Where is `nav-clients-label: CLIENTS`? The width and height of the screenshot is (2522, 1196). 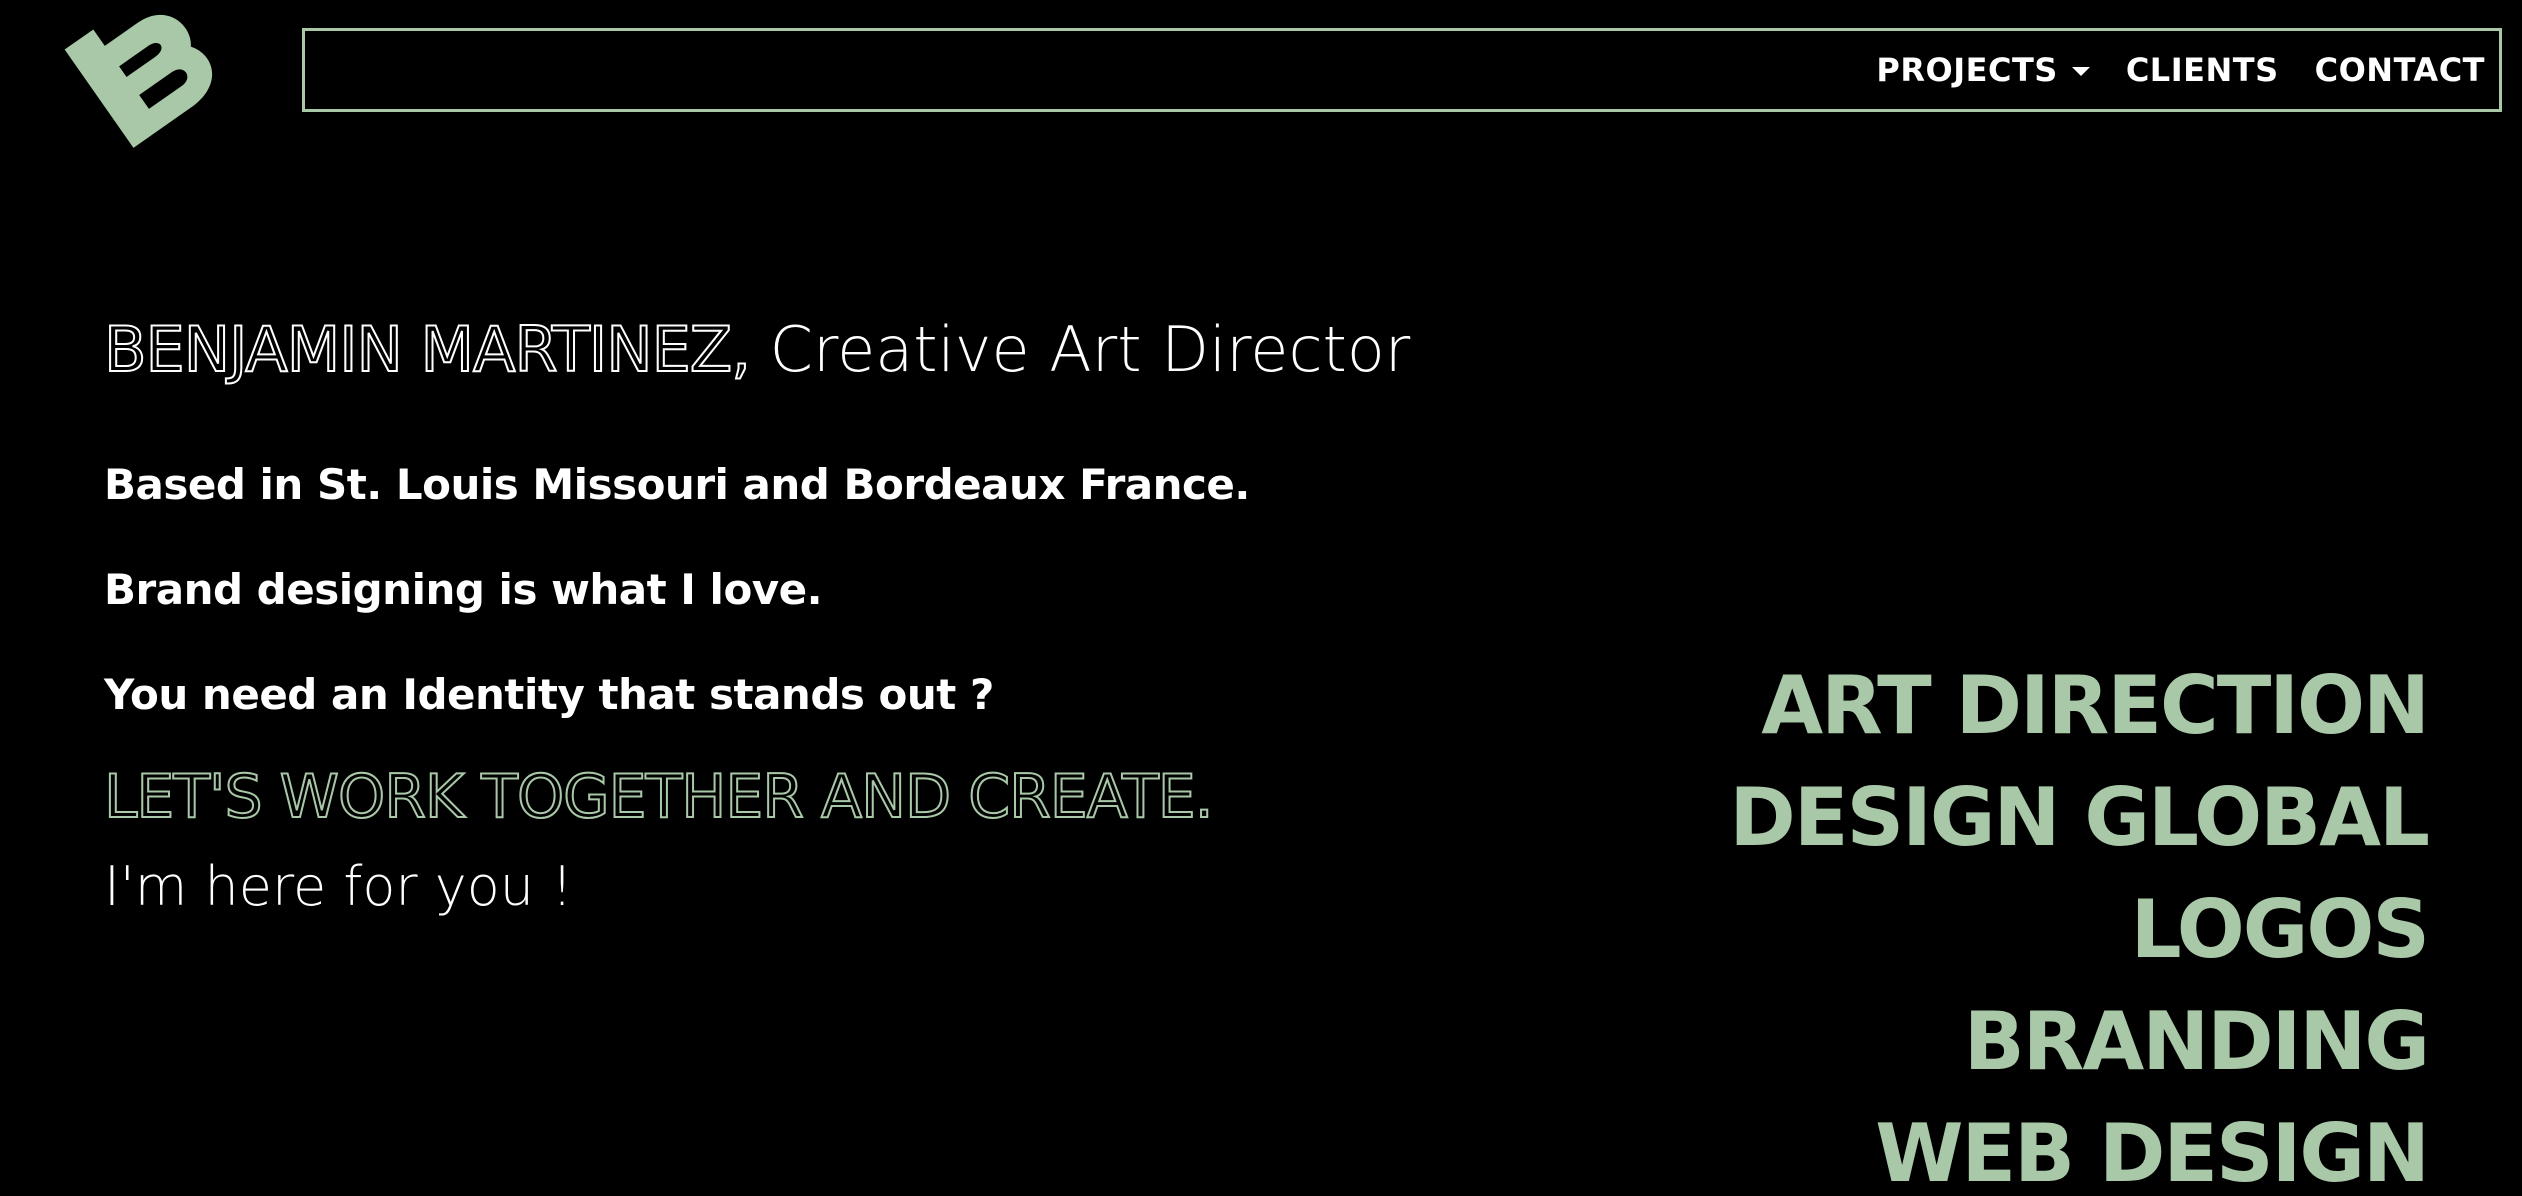 nav-clients-label: CLIENTS is located at coordinates (2202, 70).